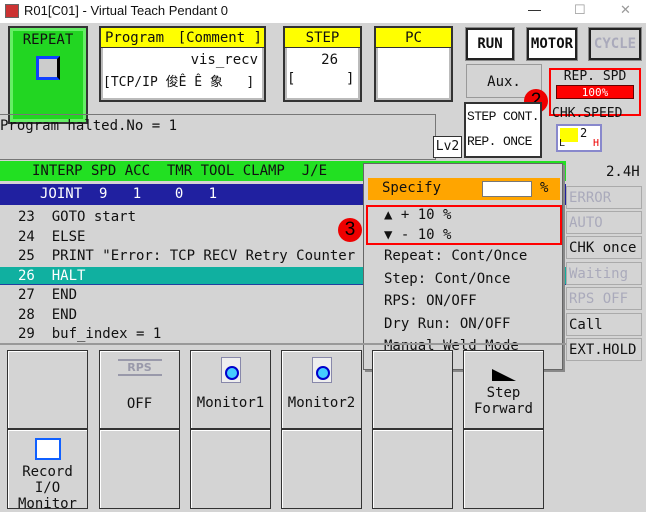 The image size is (646, 512). I want to click on chk-speed-high: H, so click(595, 143).